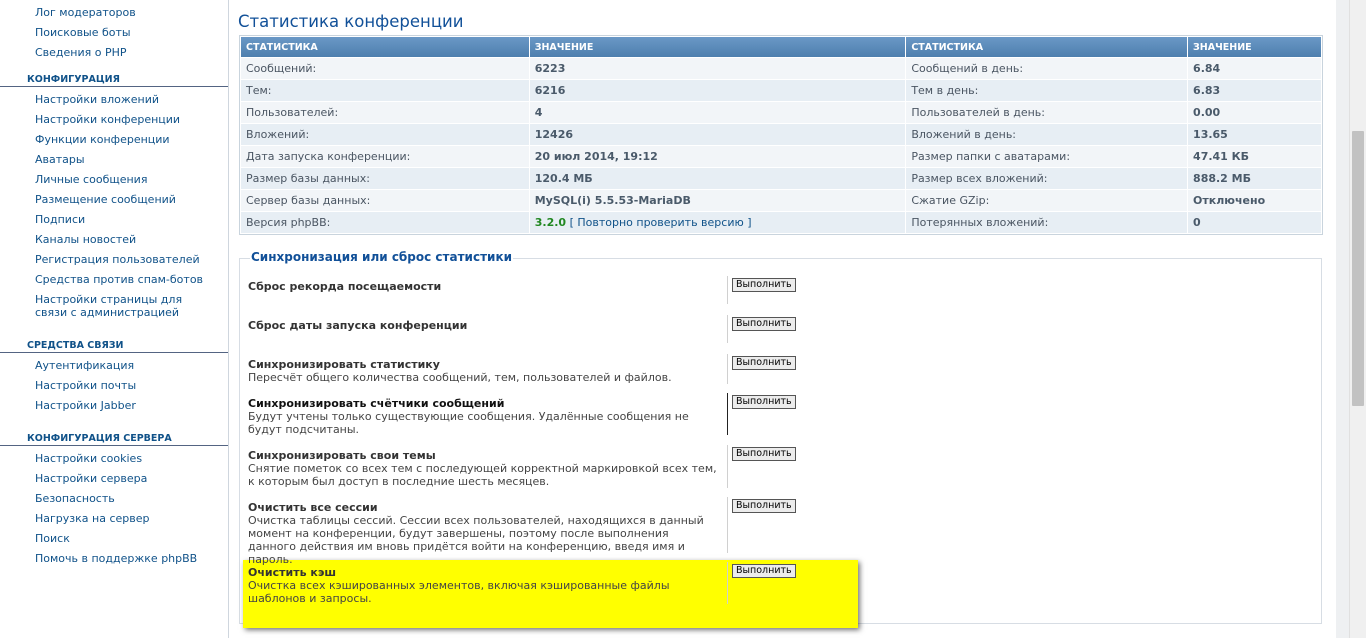 This screenshot has height=638, width=1366. I want to click on sidebar-item-authentication: Аутентификация, so click(114, 365).